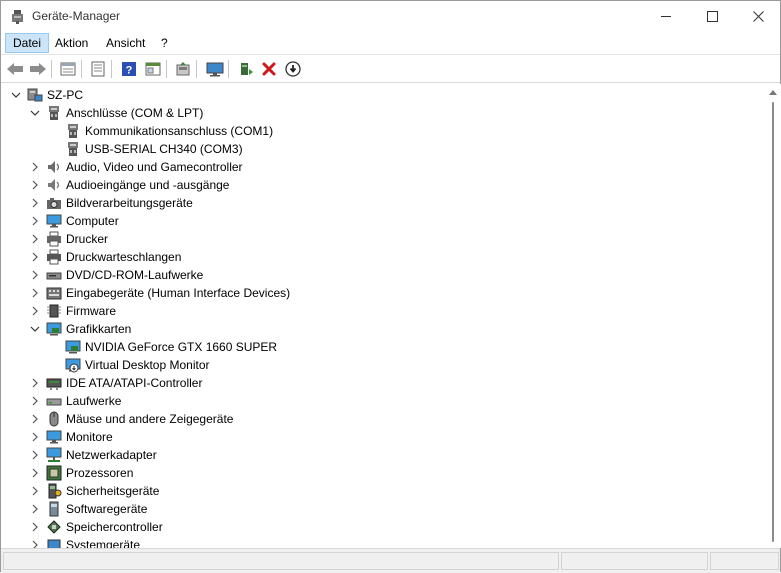 Image resolution: width=781 pixels, height=573 pixels. Describe the element at coordinates (54, 527) in the screenshot. I see `storage-controller-icon` at that location.